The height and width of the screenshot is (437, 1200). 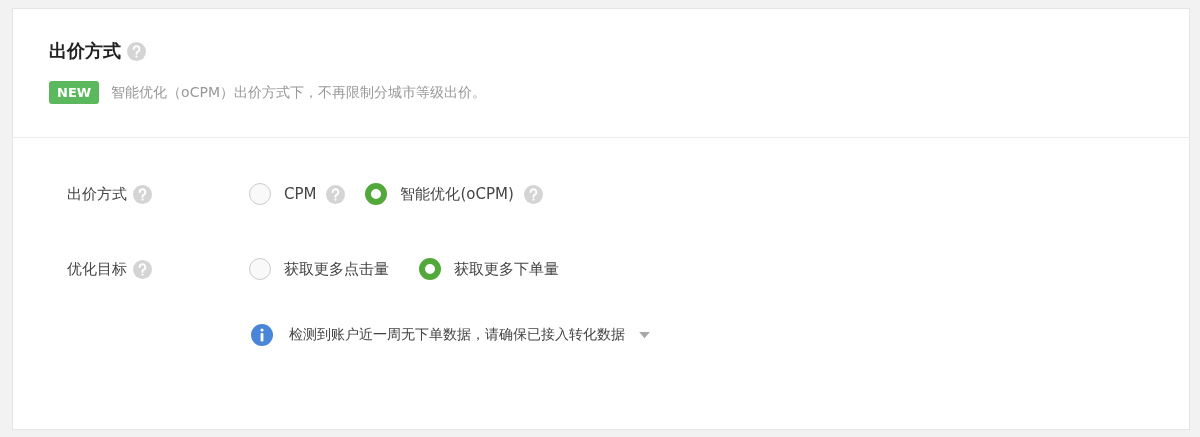 I want to click on info-message: 检测到账户近一周无下单数据，请确保已接入转化数据, so click(x=457, y=335).